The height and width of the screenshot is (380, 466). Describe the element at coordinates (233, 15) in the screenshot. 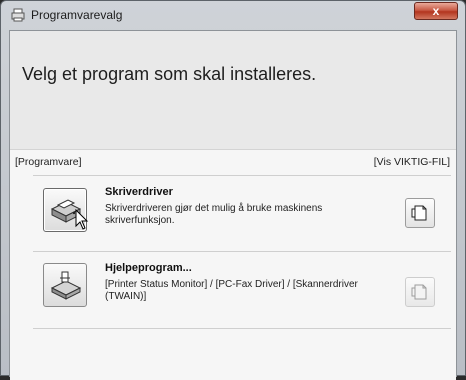

I see `title-bar: Programvarevalg x` at that location.